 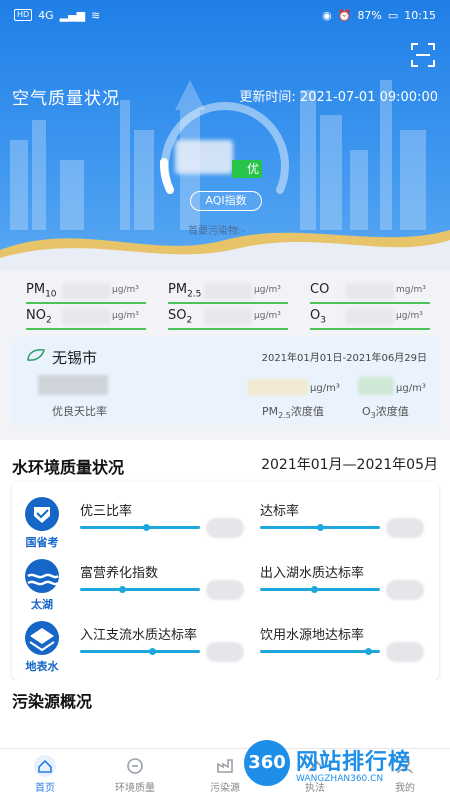 What do you see at coordinates (325, 388) in the screenshot?
I see `pm25-unit: μg/m³` at bounding box center [325, 388].